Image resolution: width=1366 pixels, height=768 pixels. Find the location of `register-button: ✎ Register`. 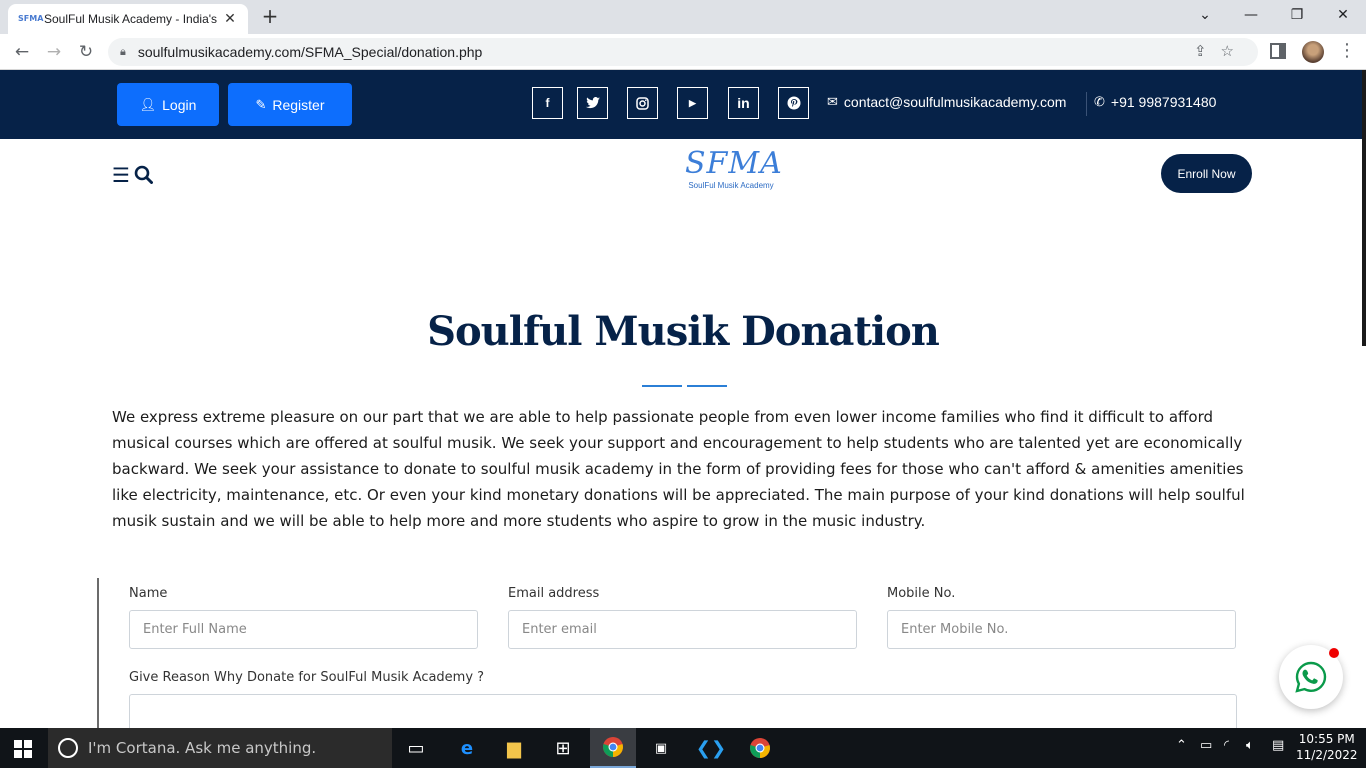

register-button: ✎ Register is located at coordinates (290, 104).